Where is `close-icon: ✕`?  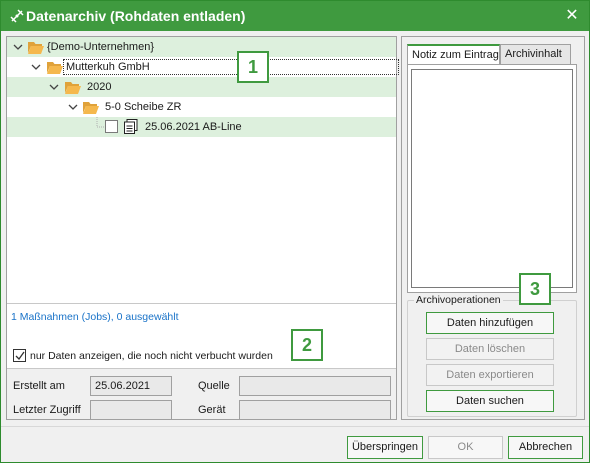 close-icon: ✕ is located at coordinates (572, 15).